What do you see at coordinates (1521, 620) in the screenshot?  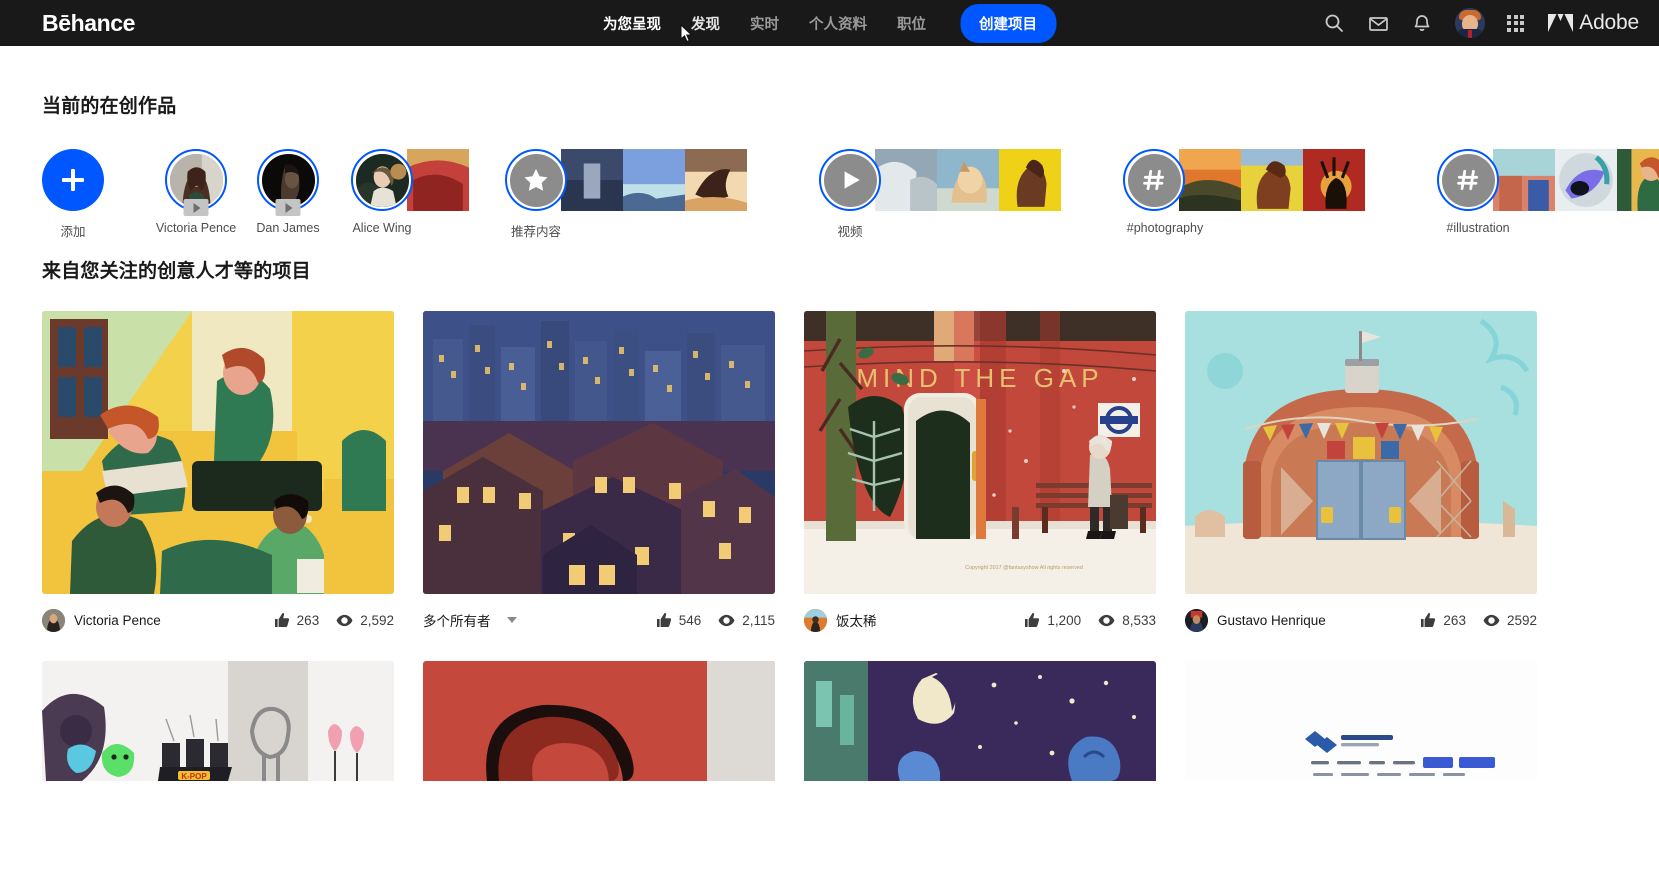 I see `views-count: 2592` at bounding box center [1521, 620].